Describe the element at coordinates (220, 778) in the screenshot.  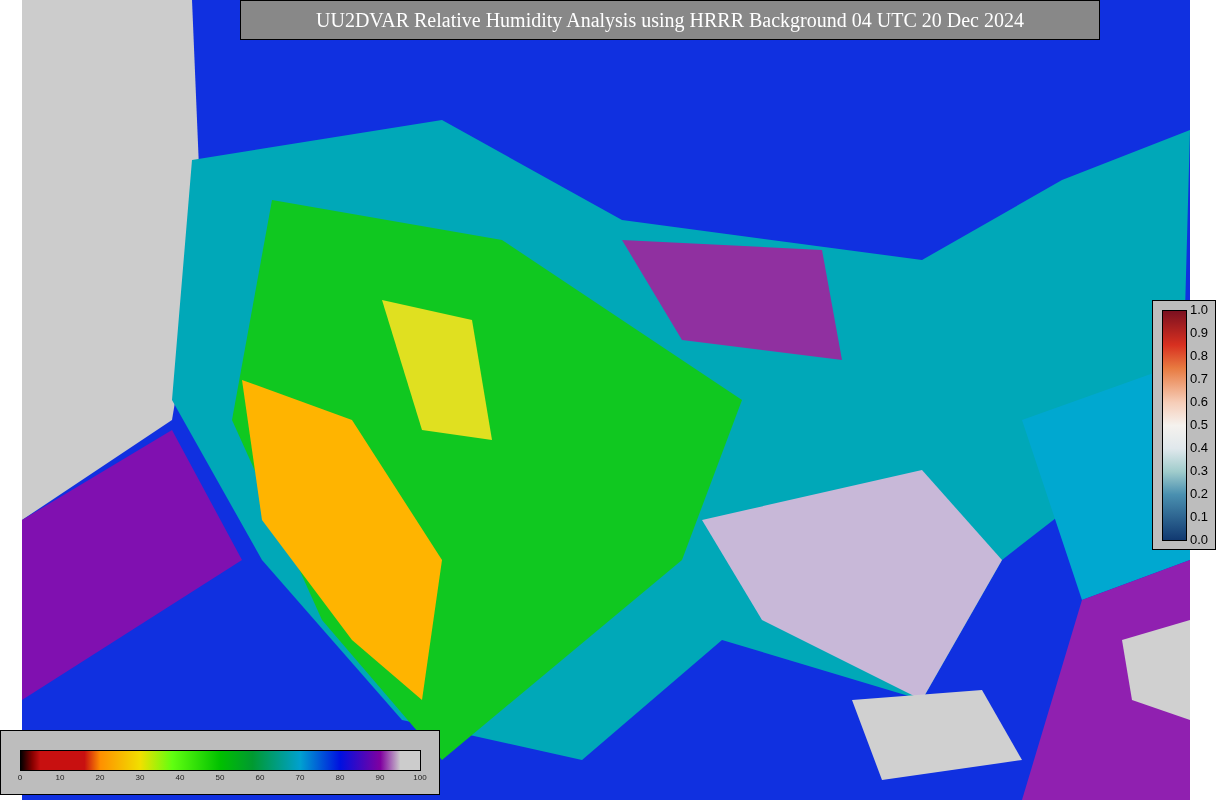
I see `tick-label: 50` at that location.